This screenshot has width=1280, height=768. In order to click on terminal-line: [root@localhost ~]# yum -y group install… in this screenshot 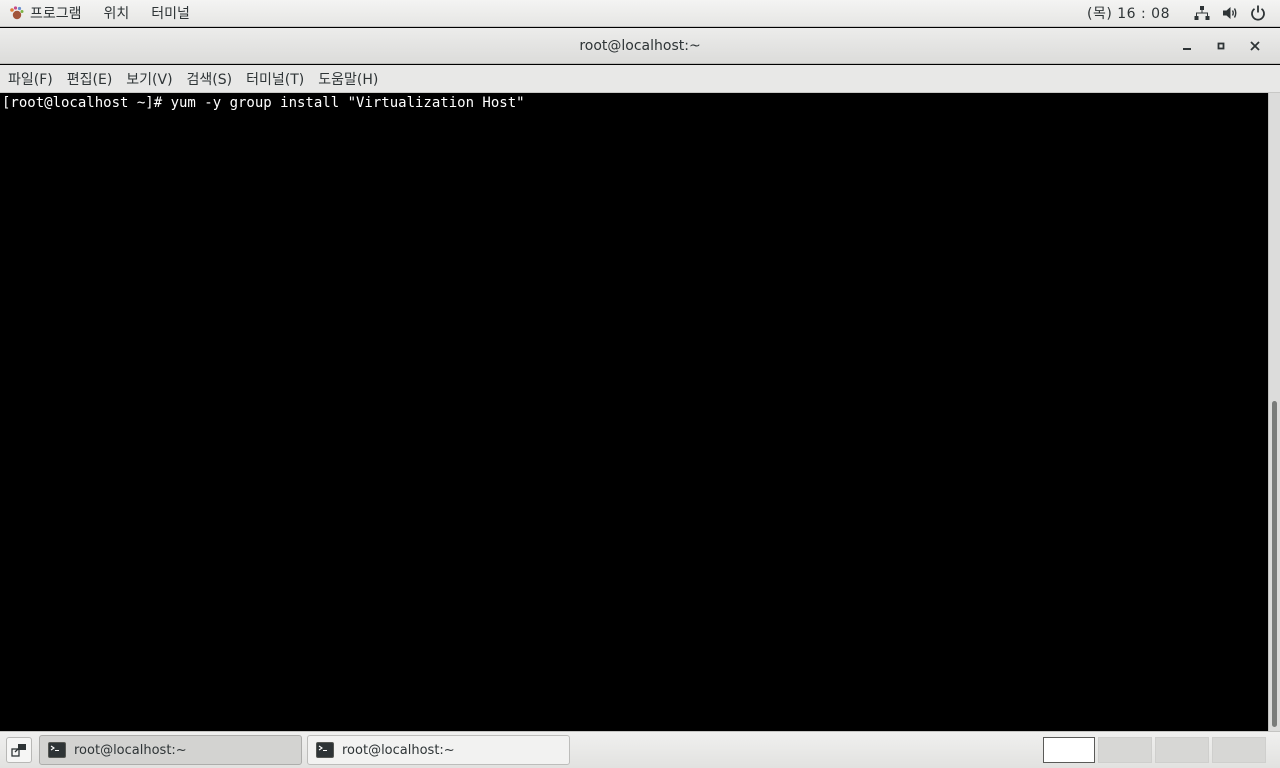, I will do `click(263, 103)`.